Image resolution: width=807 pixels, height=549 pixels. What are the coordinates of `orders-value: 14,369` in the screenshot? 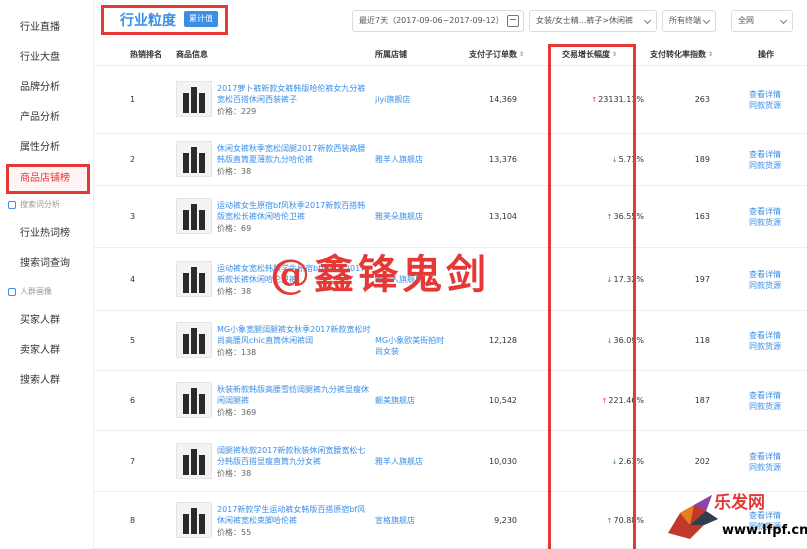 It's located at (503, 99).